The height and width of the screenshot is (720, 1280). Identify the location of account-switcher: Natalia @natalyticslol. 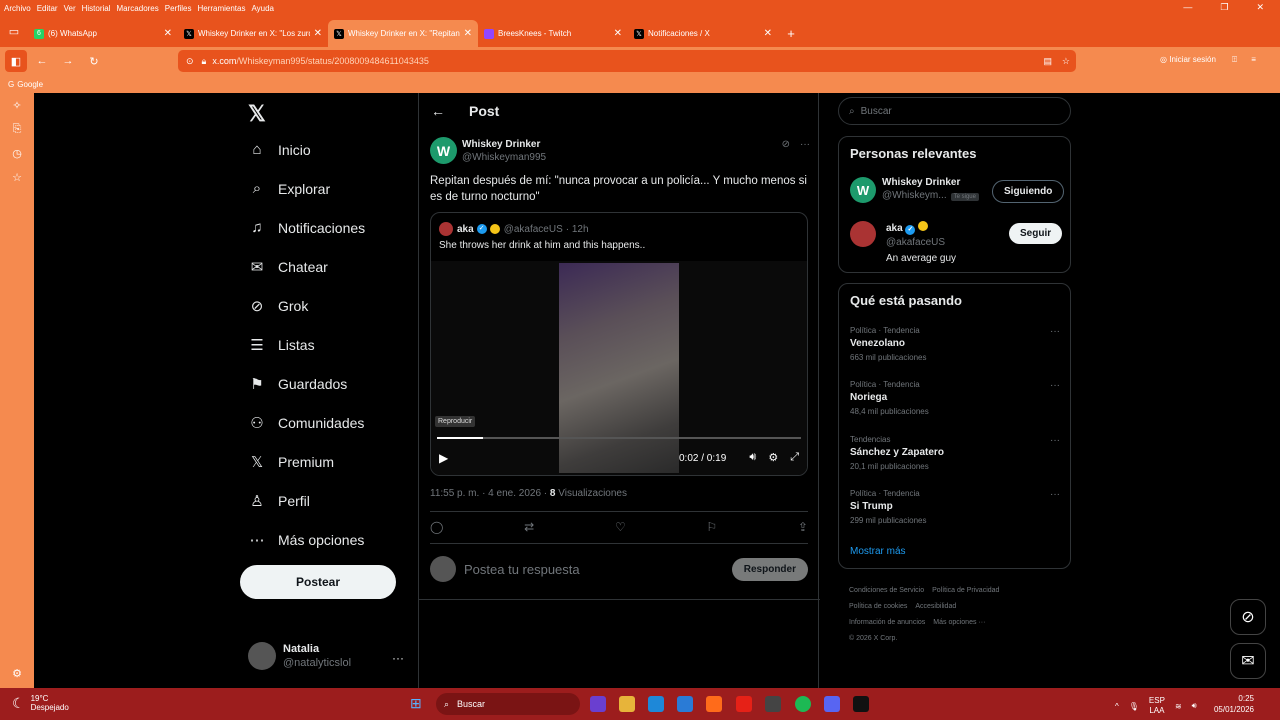
(299, 656).